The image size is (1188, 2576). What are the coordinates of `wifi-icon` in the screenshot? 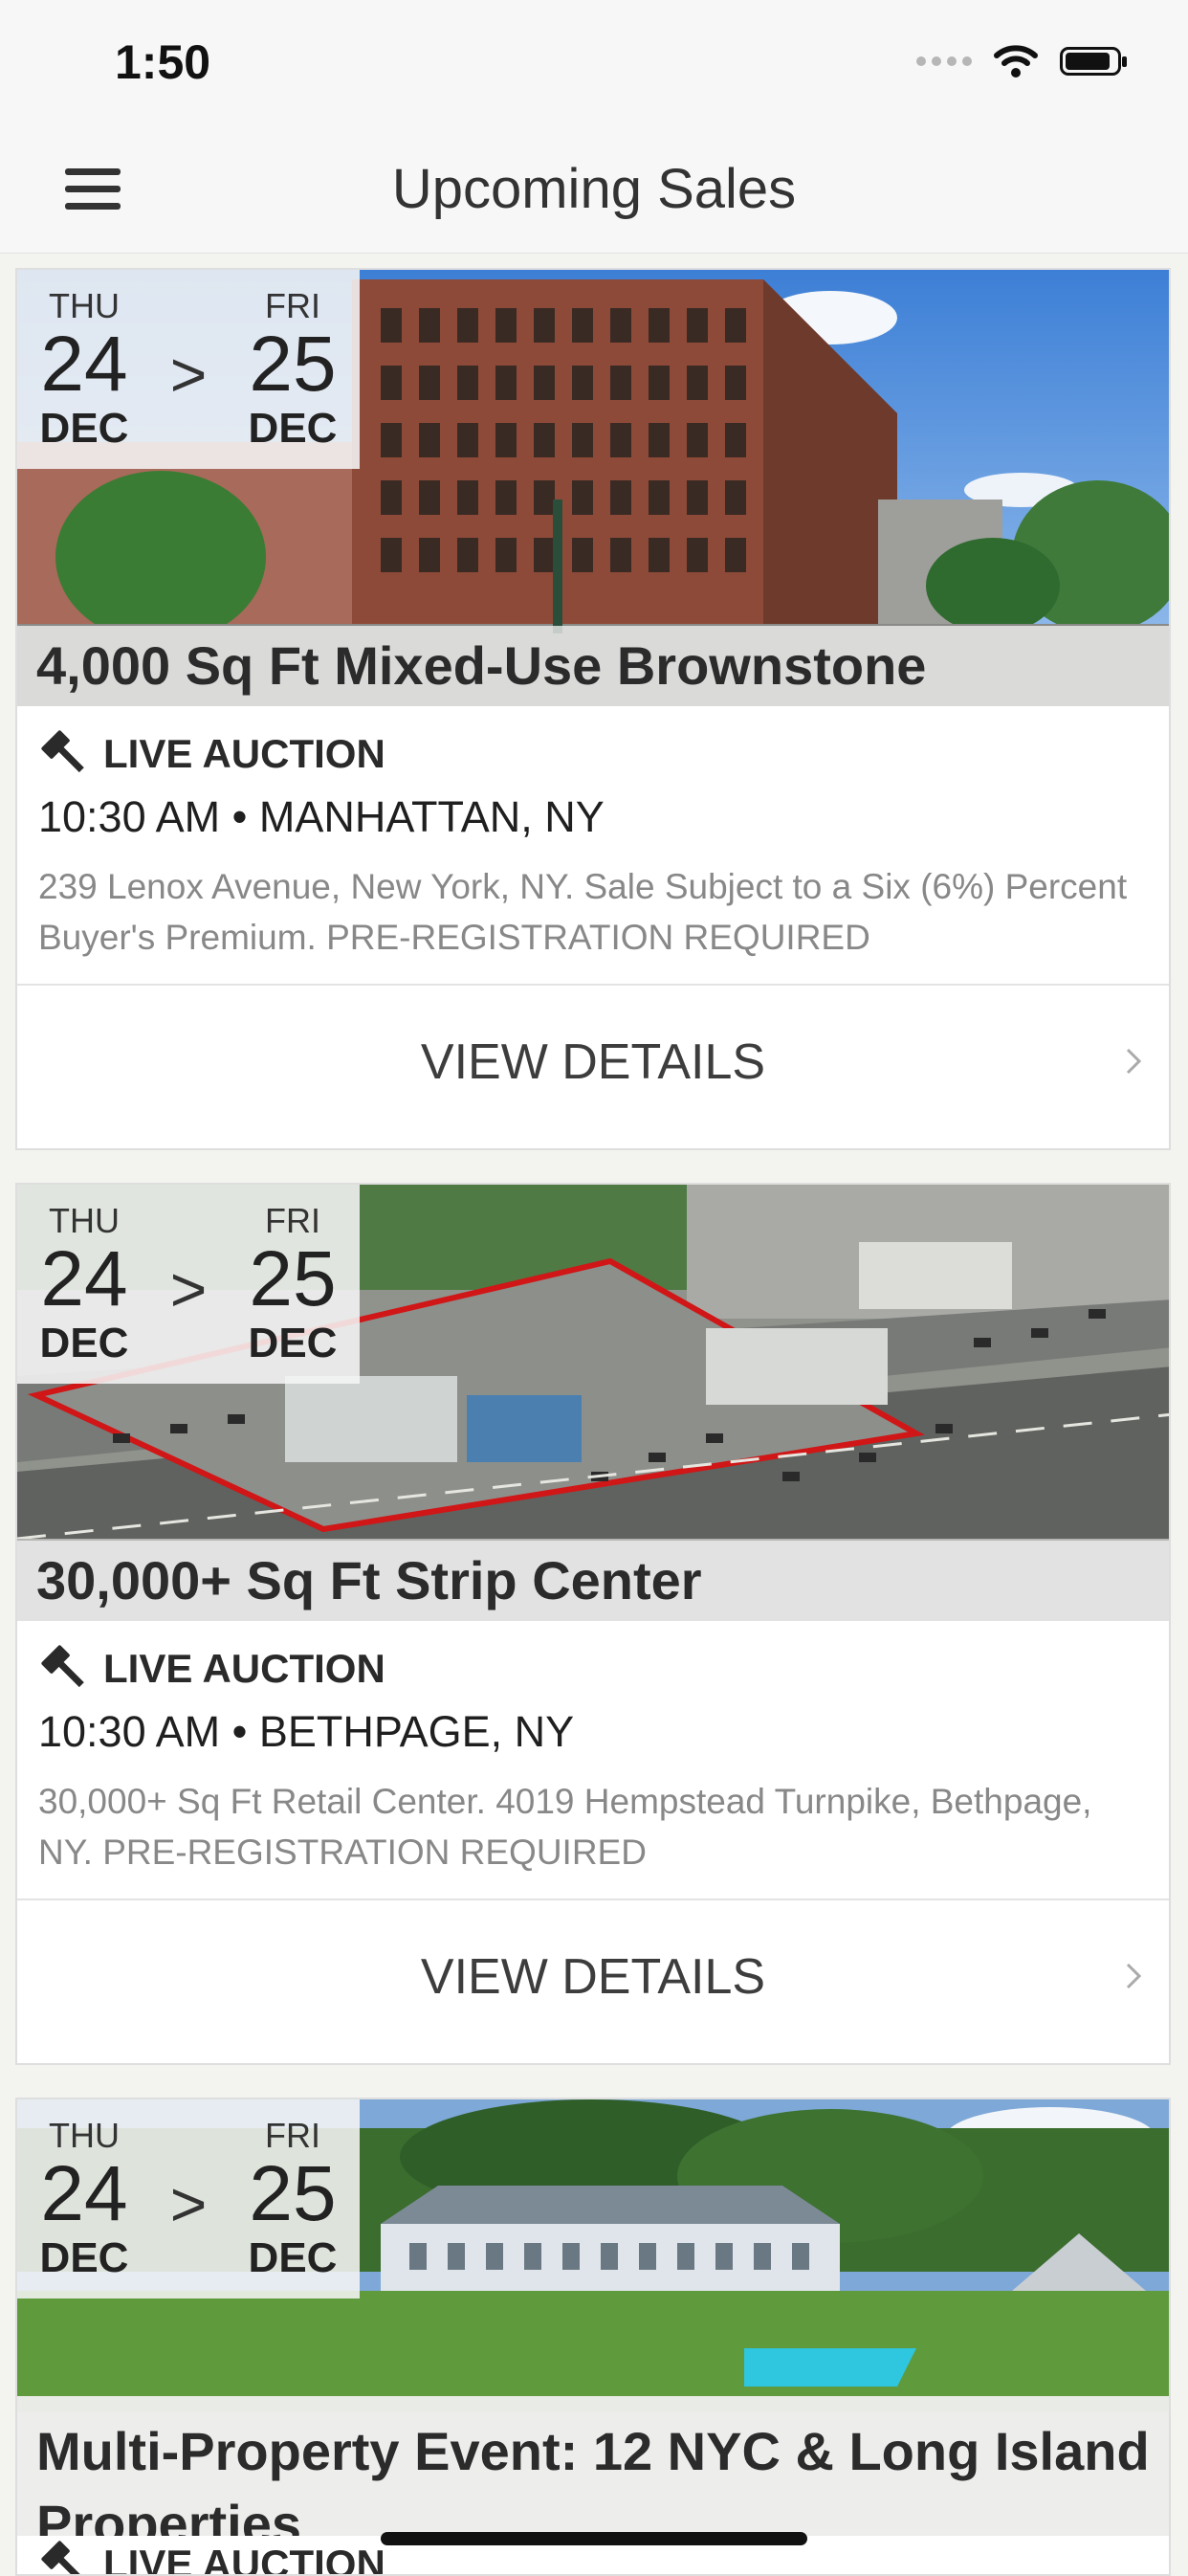 It's located at (1016, 61).